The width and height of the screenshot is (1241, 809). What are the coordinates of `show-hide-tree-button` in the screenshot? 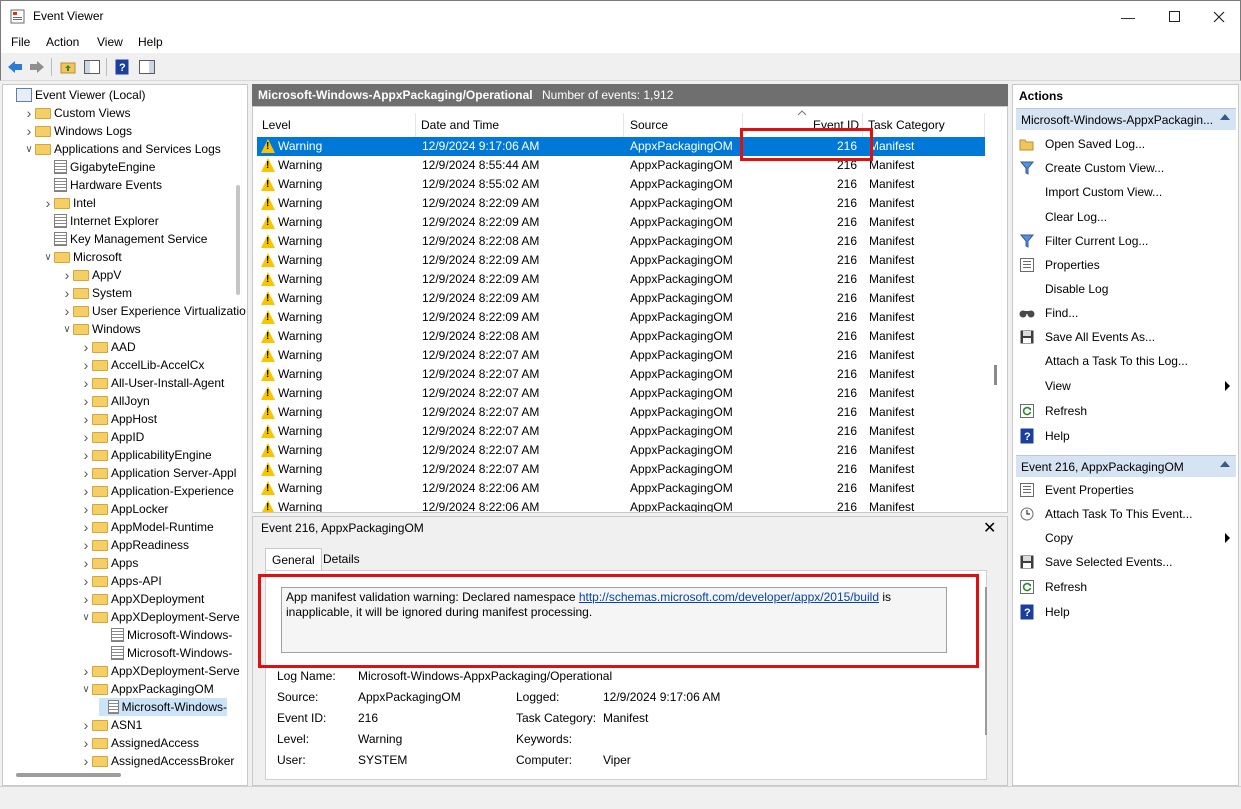 It's located at (92, 67).